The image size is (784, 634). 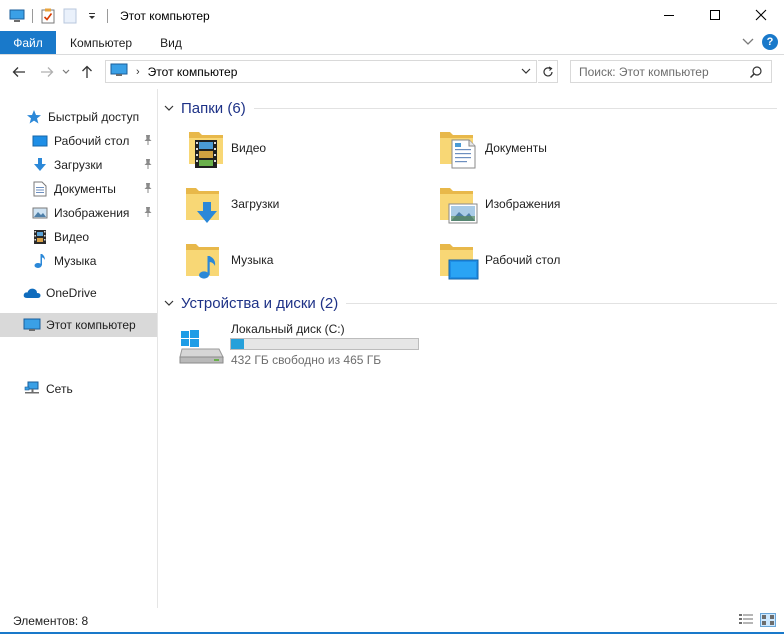 I want to click on ribbon-right-controls: ?, so click(x=760, y=42).